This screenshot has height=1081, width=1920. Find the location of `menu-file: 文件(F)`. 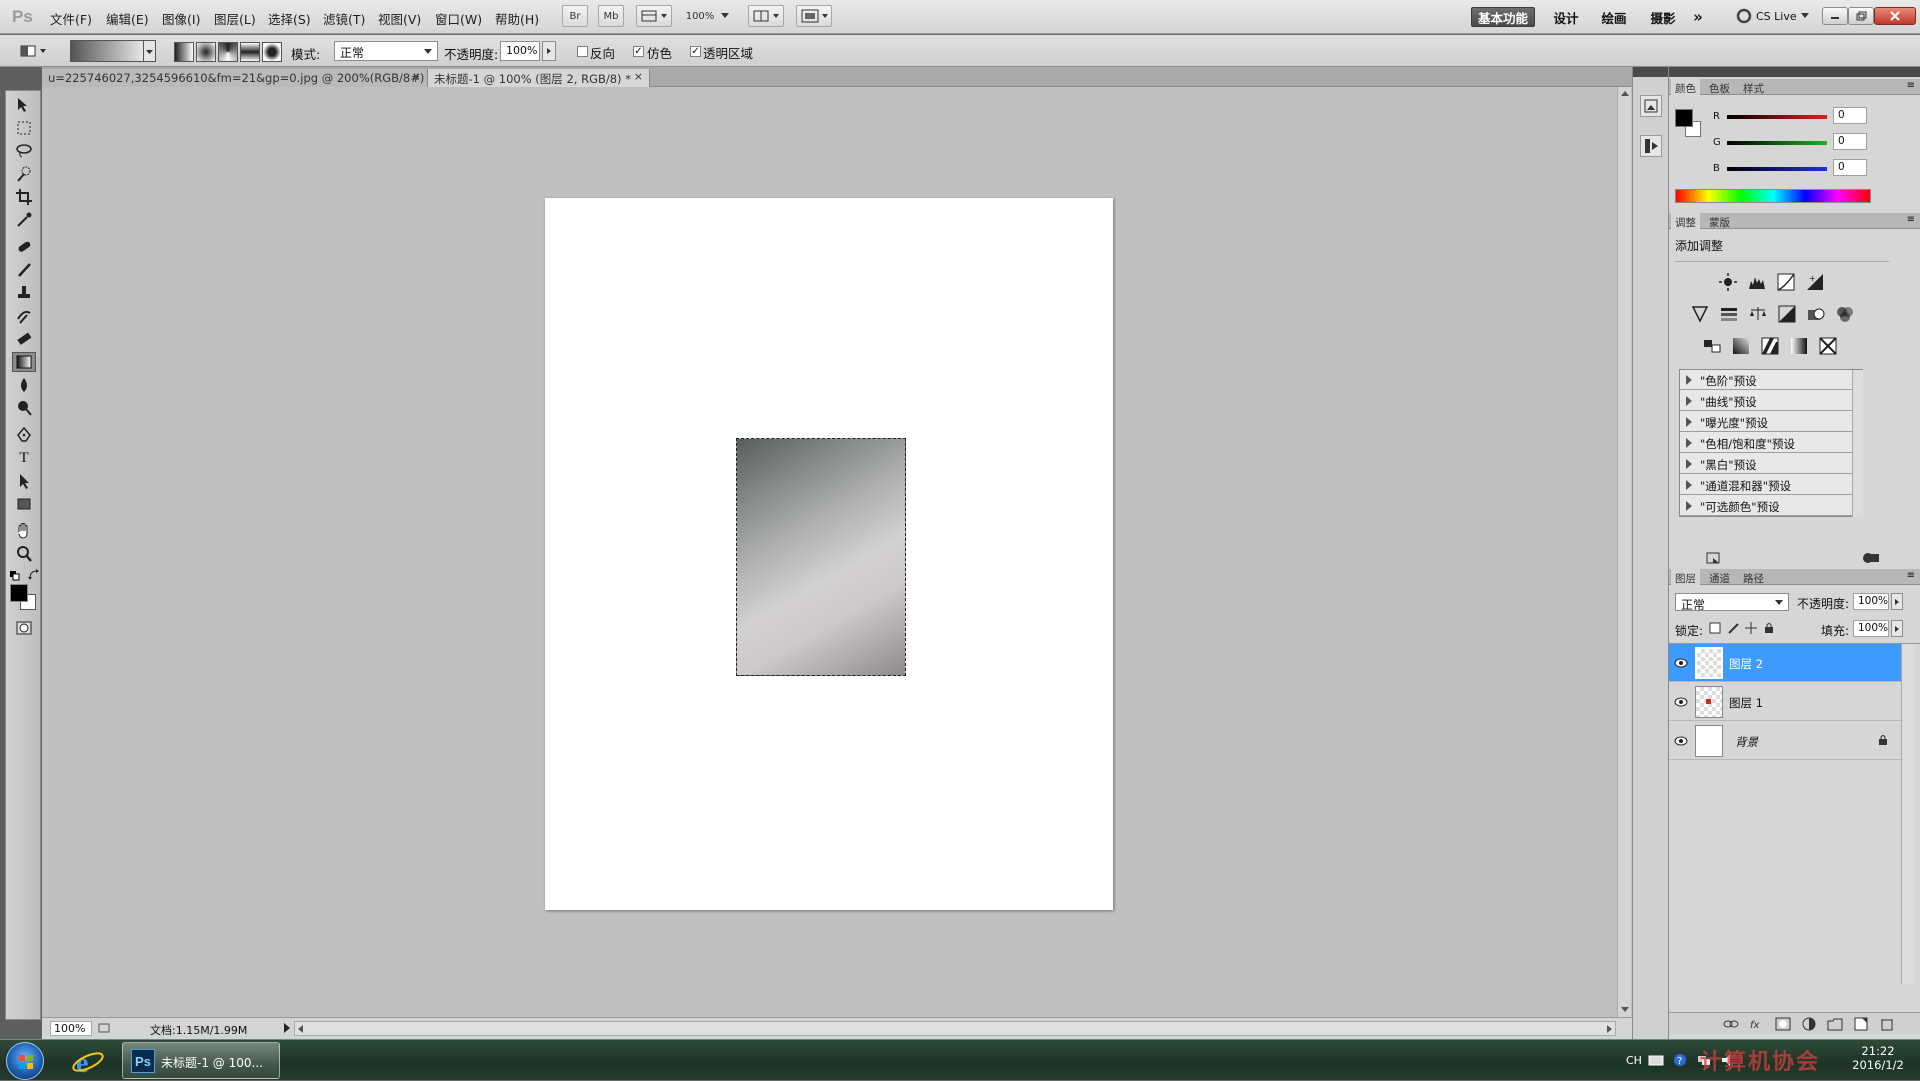

menu-file: 文件(F) is located at coordinates (71, 18).